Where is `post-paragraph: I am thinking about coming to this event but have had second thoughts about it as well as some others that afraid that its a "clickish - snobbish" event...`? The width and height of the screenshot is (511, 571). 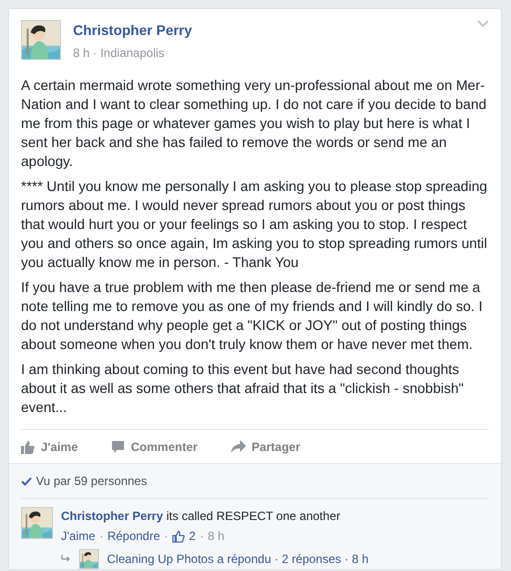
post-paragraph: I am thinking about coming to this event but have had second thoughts about it as well as some others that afraid that its a "clickish - snobbish" event... is located at coordinates (243, 388).